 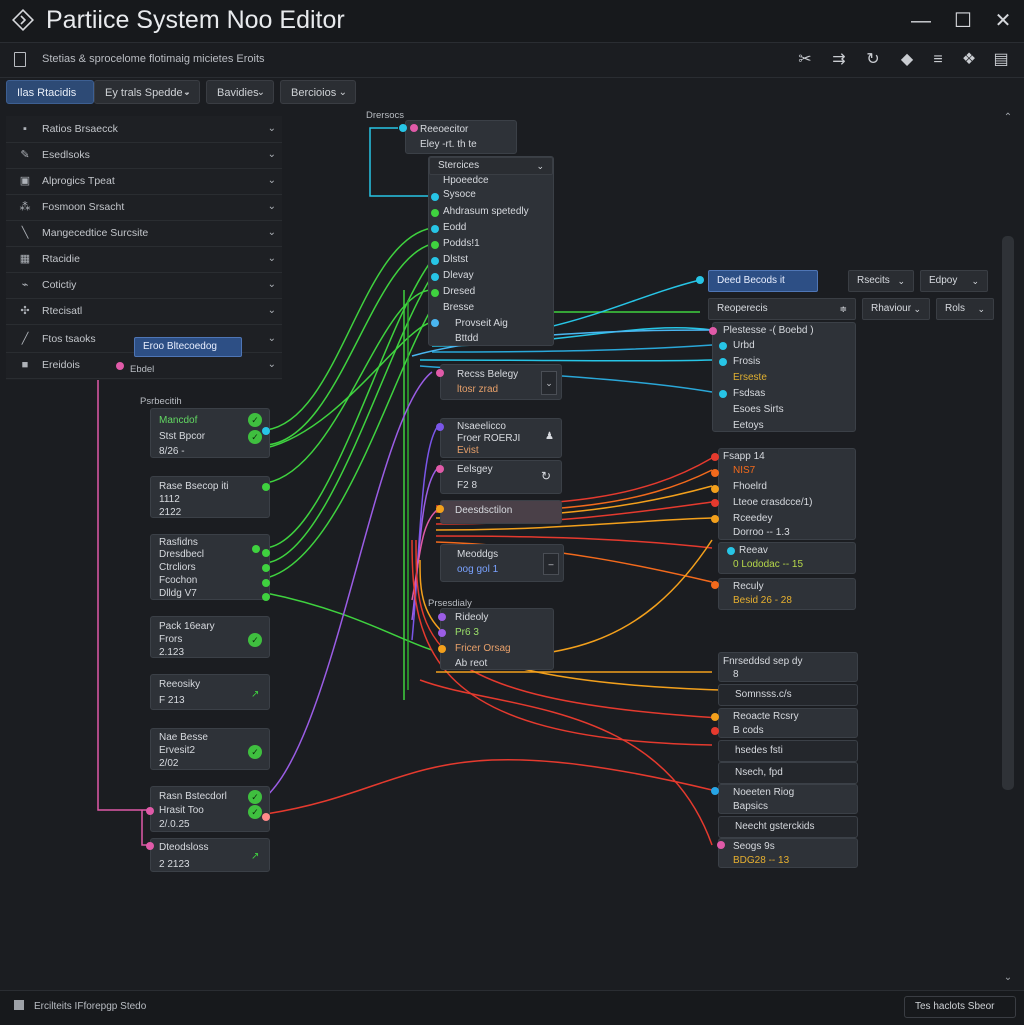 What do you see at coordinates (144, 129) in the screenshot?
I see `sidebar-item-ratios: ▪ Ratios Brsaecck ⌄` at bounding box center [144, 129].